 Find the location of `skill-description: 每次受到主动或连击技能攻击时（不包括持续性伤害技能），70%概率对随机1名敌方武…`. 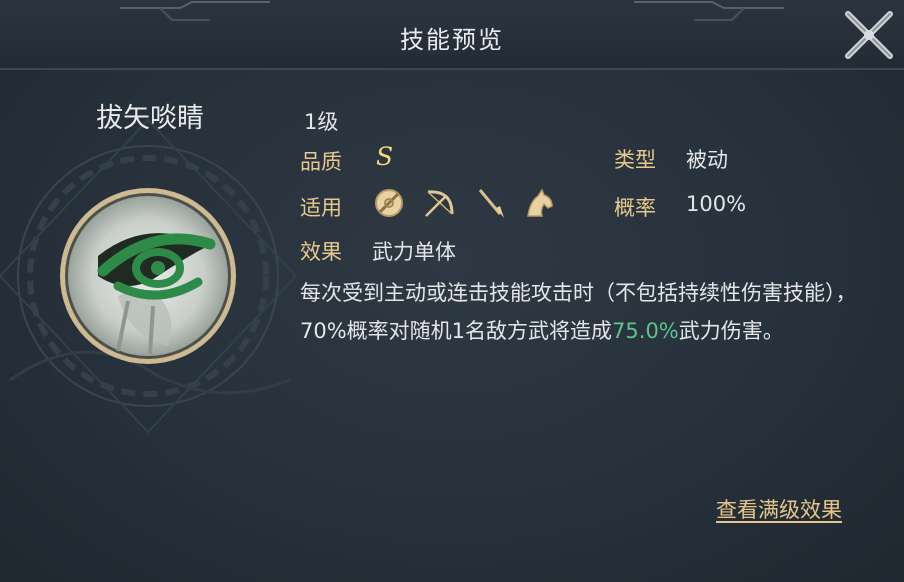

skill-description: 每次受到主动或连击技能攻击时（不包括持续性伤害技能），70%概率对随机1名敌方武… is located at coordinates (590, 312).